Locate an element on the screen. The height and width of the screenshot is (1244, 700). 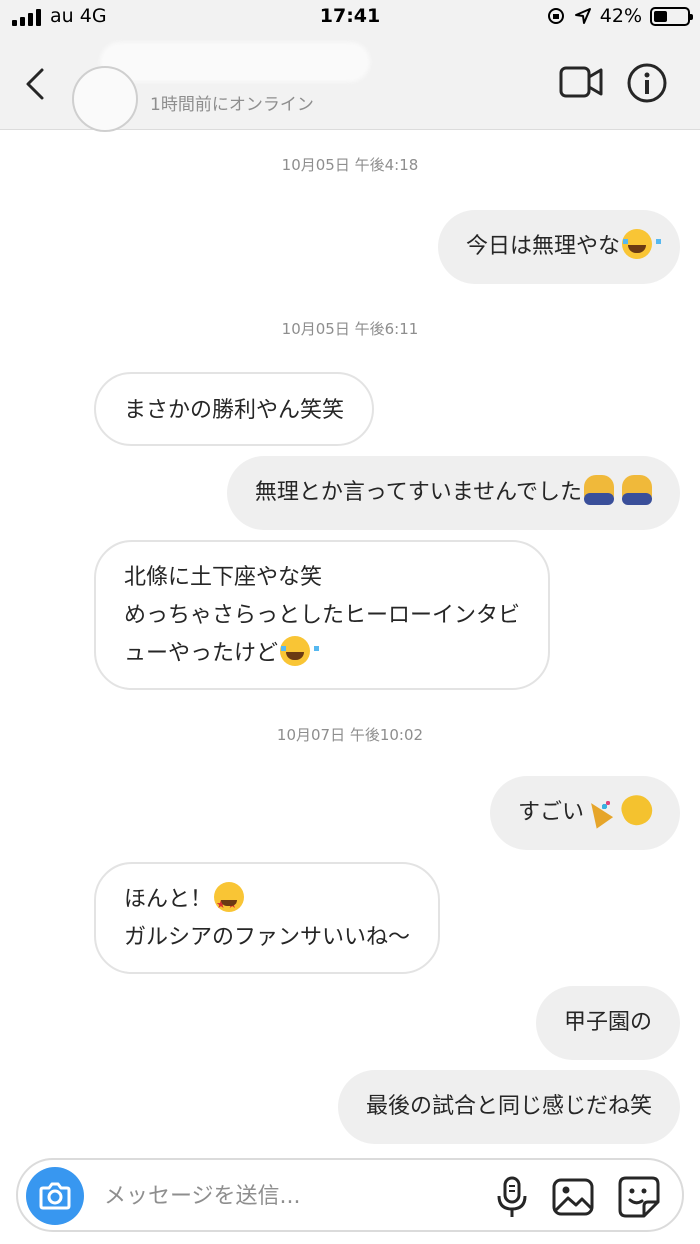
message-outgoing: 無理とか言ってすいませんでした is located at coordinates (453, 493).